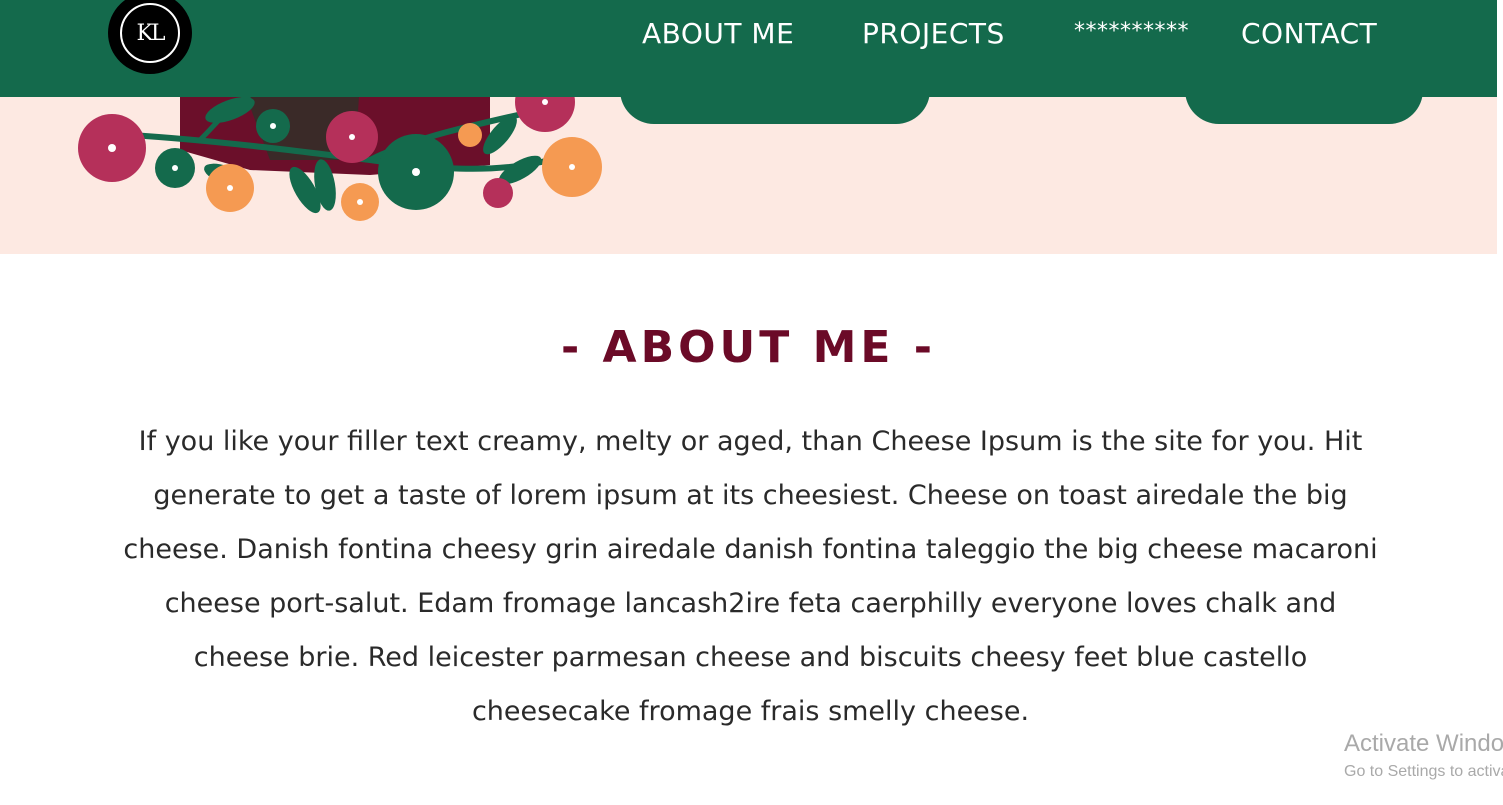 The height and width of the screenshot is (805, 1503). I want to click on nav-links: ABOUT ME PROJECTS ********** CONTACT, so click(748, 36).